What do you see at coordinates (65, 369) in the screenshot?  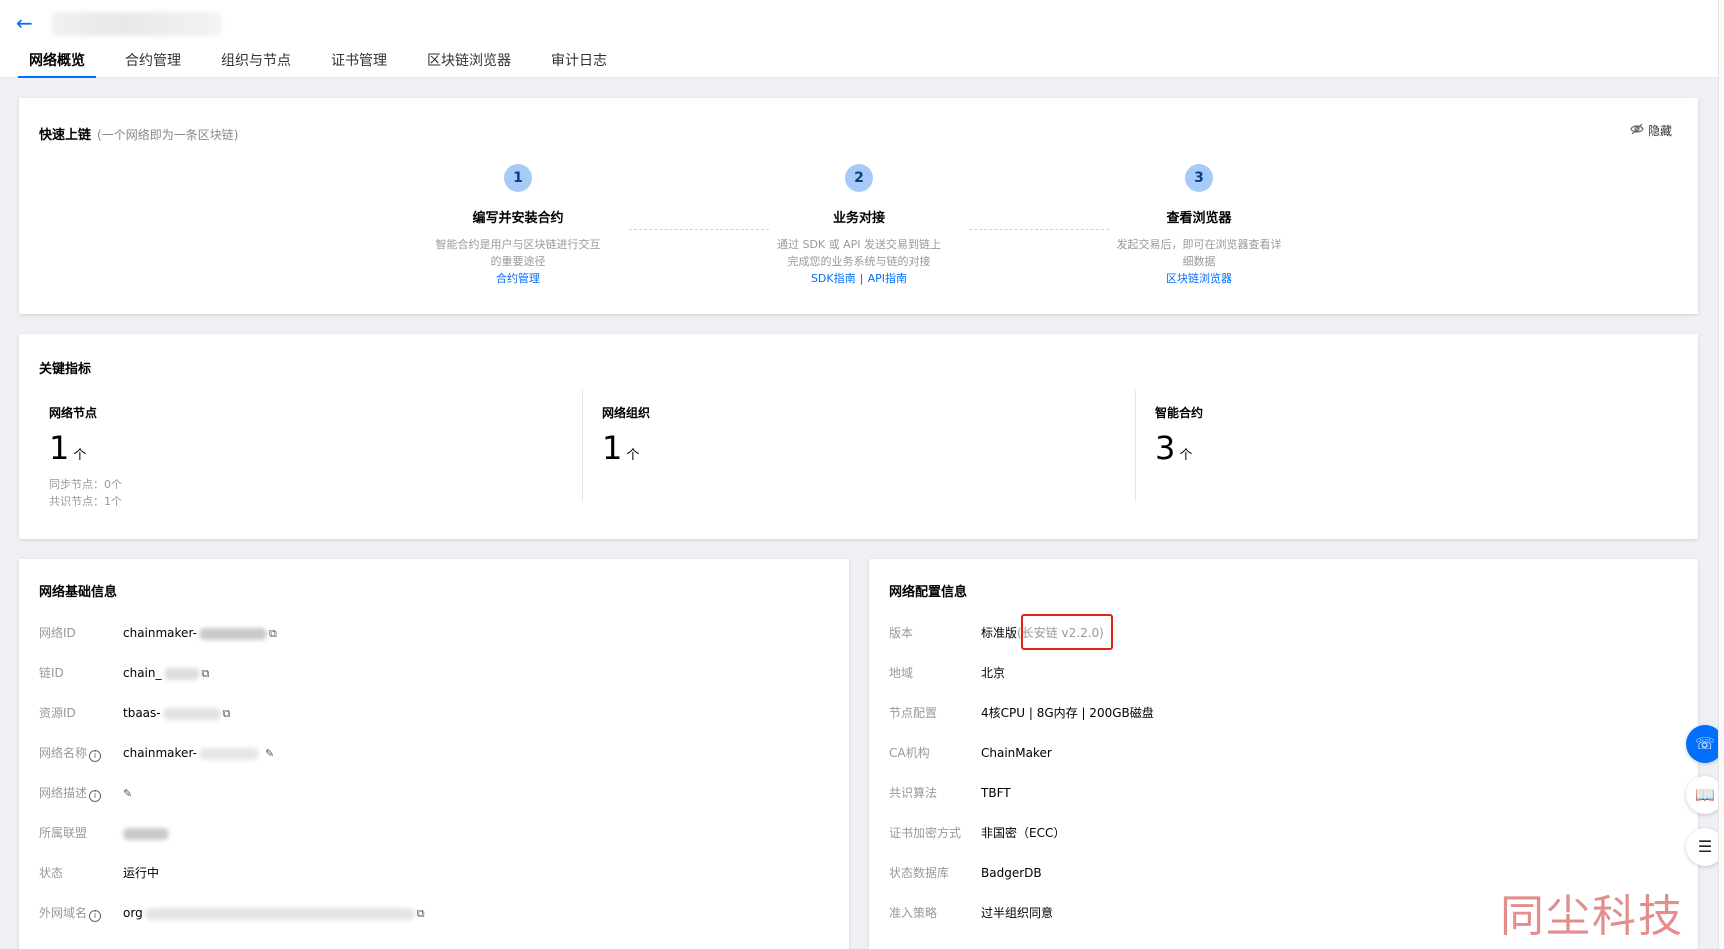 I see `key-metrics-title: 关键指标` at bounding box center [65, 369].